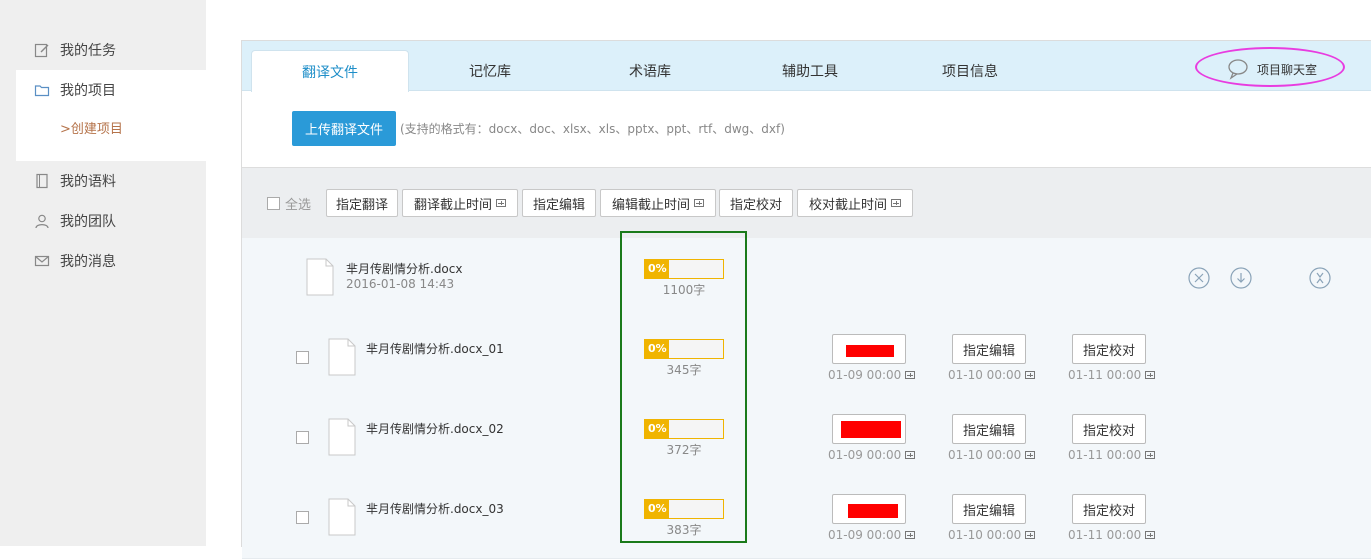 This screenshot has width=1371, height=559. I want to click on sidebar-item-messages: 我的消息, so click(111, 261).